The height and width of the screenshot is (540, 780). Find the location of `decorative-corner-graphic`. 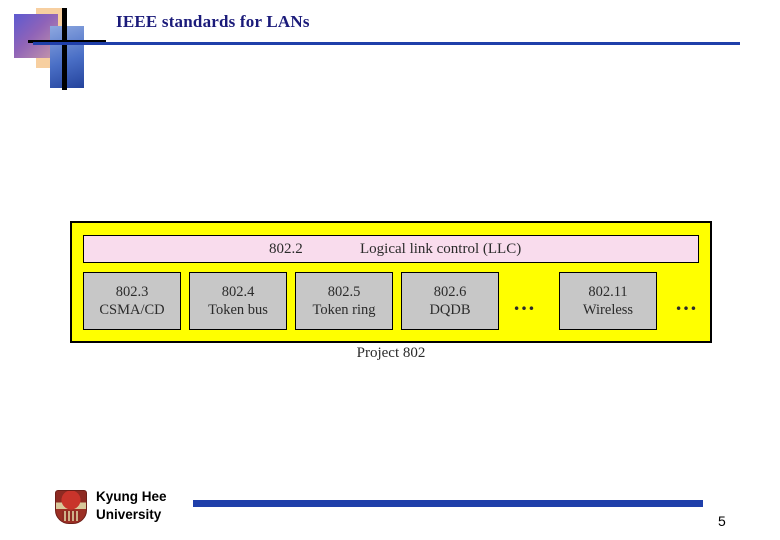

decorative-corner-graphic is located at coordinates (60, 49).